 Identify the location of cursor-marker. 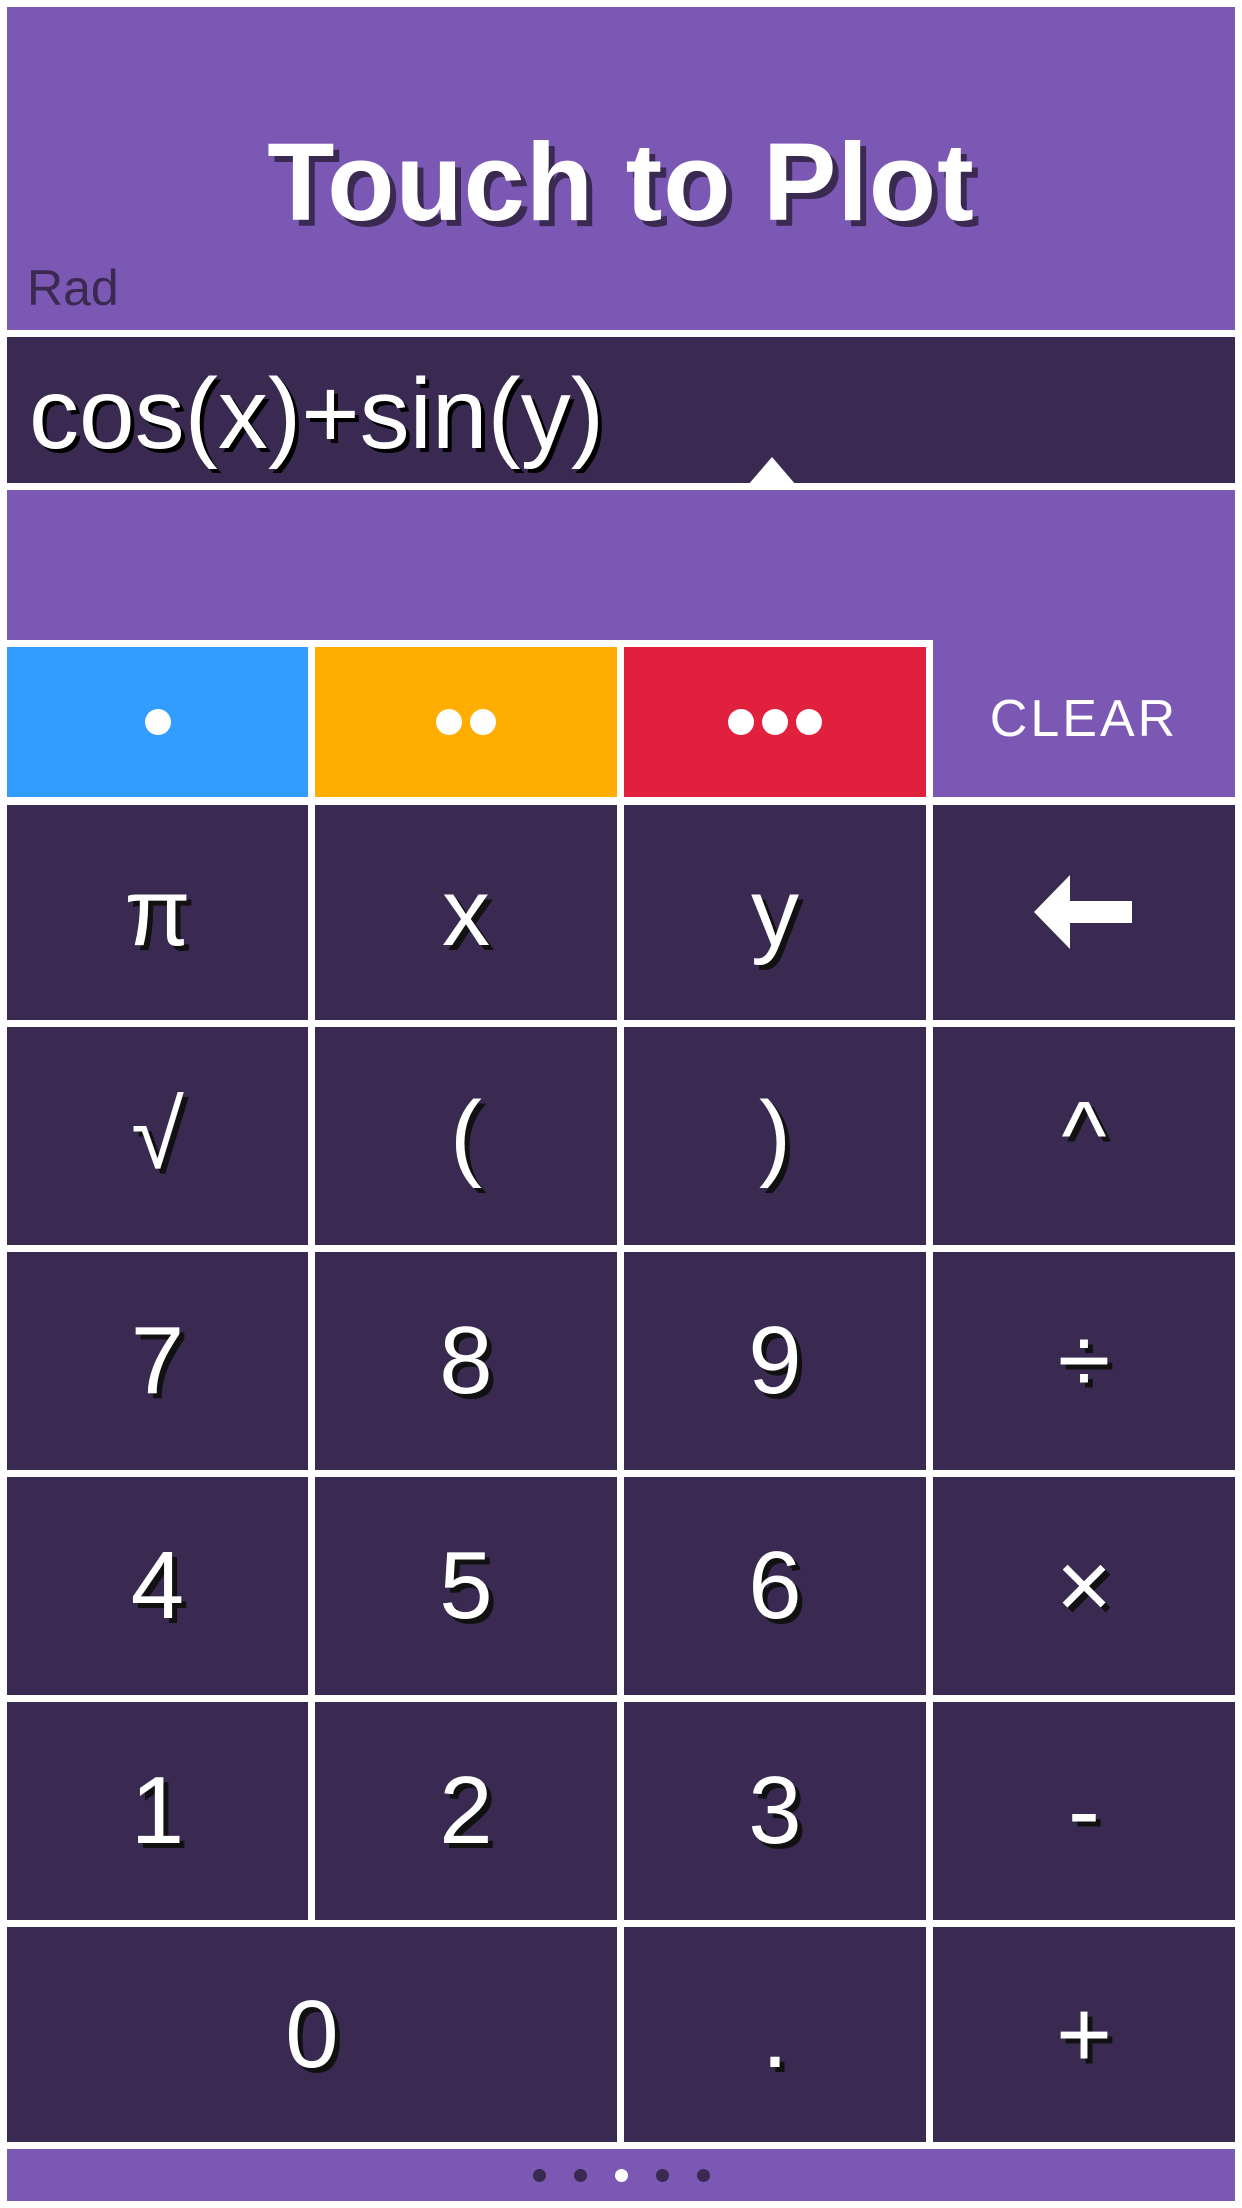
(772, 471).